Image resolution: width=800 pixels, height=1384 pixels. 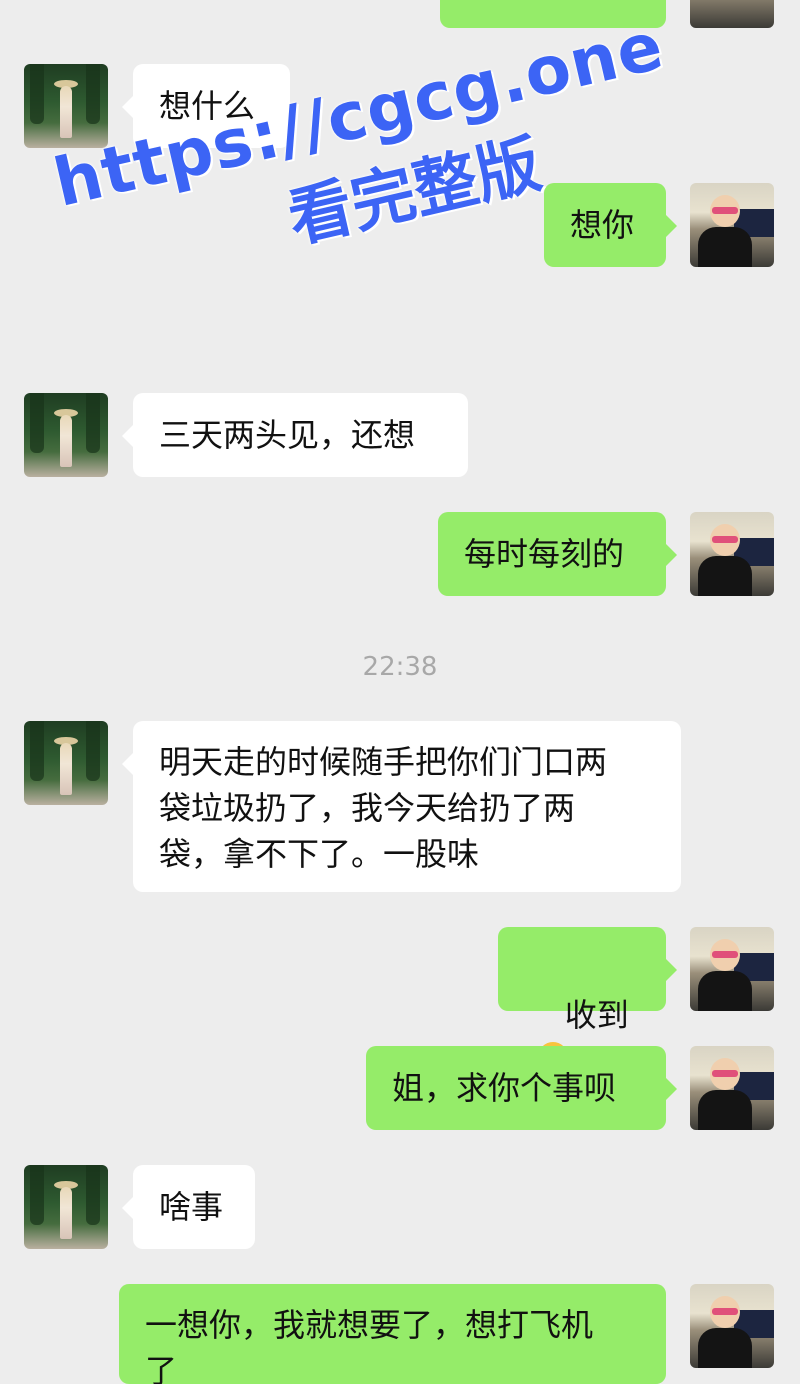 I want to click on message-bubble-outgoing: 想你, so click(x=610, y=225).